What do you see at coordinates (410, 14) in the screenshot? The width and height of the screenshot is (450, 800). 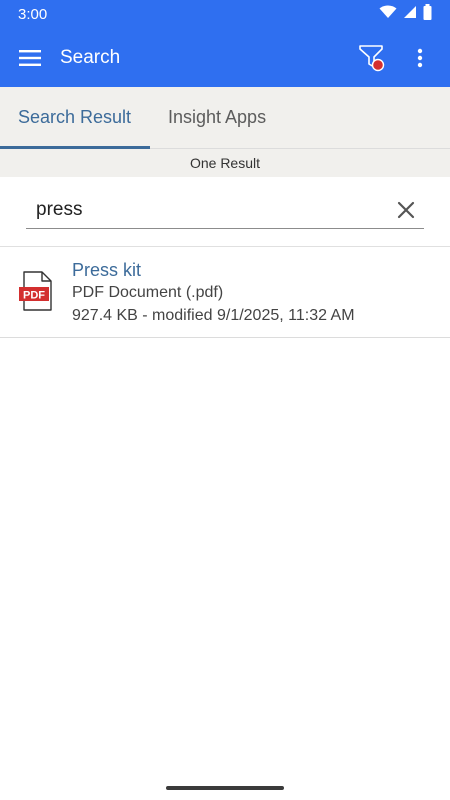 I see `cell-signal-icon` at bounding box center [410, 14].